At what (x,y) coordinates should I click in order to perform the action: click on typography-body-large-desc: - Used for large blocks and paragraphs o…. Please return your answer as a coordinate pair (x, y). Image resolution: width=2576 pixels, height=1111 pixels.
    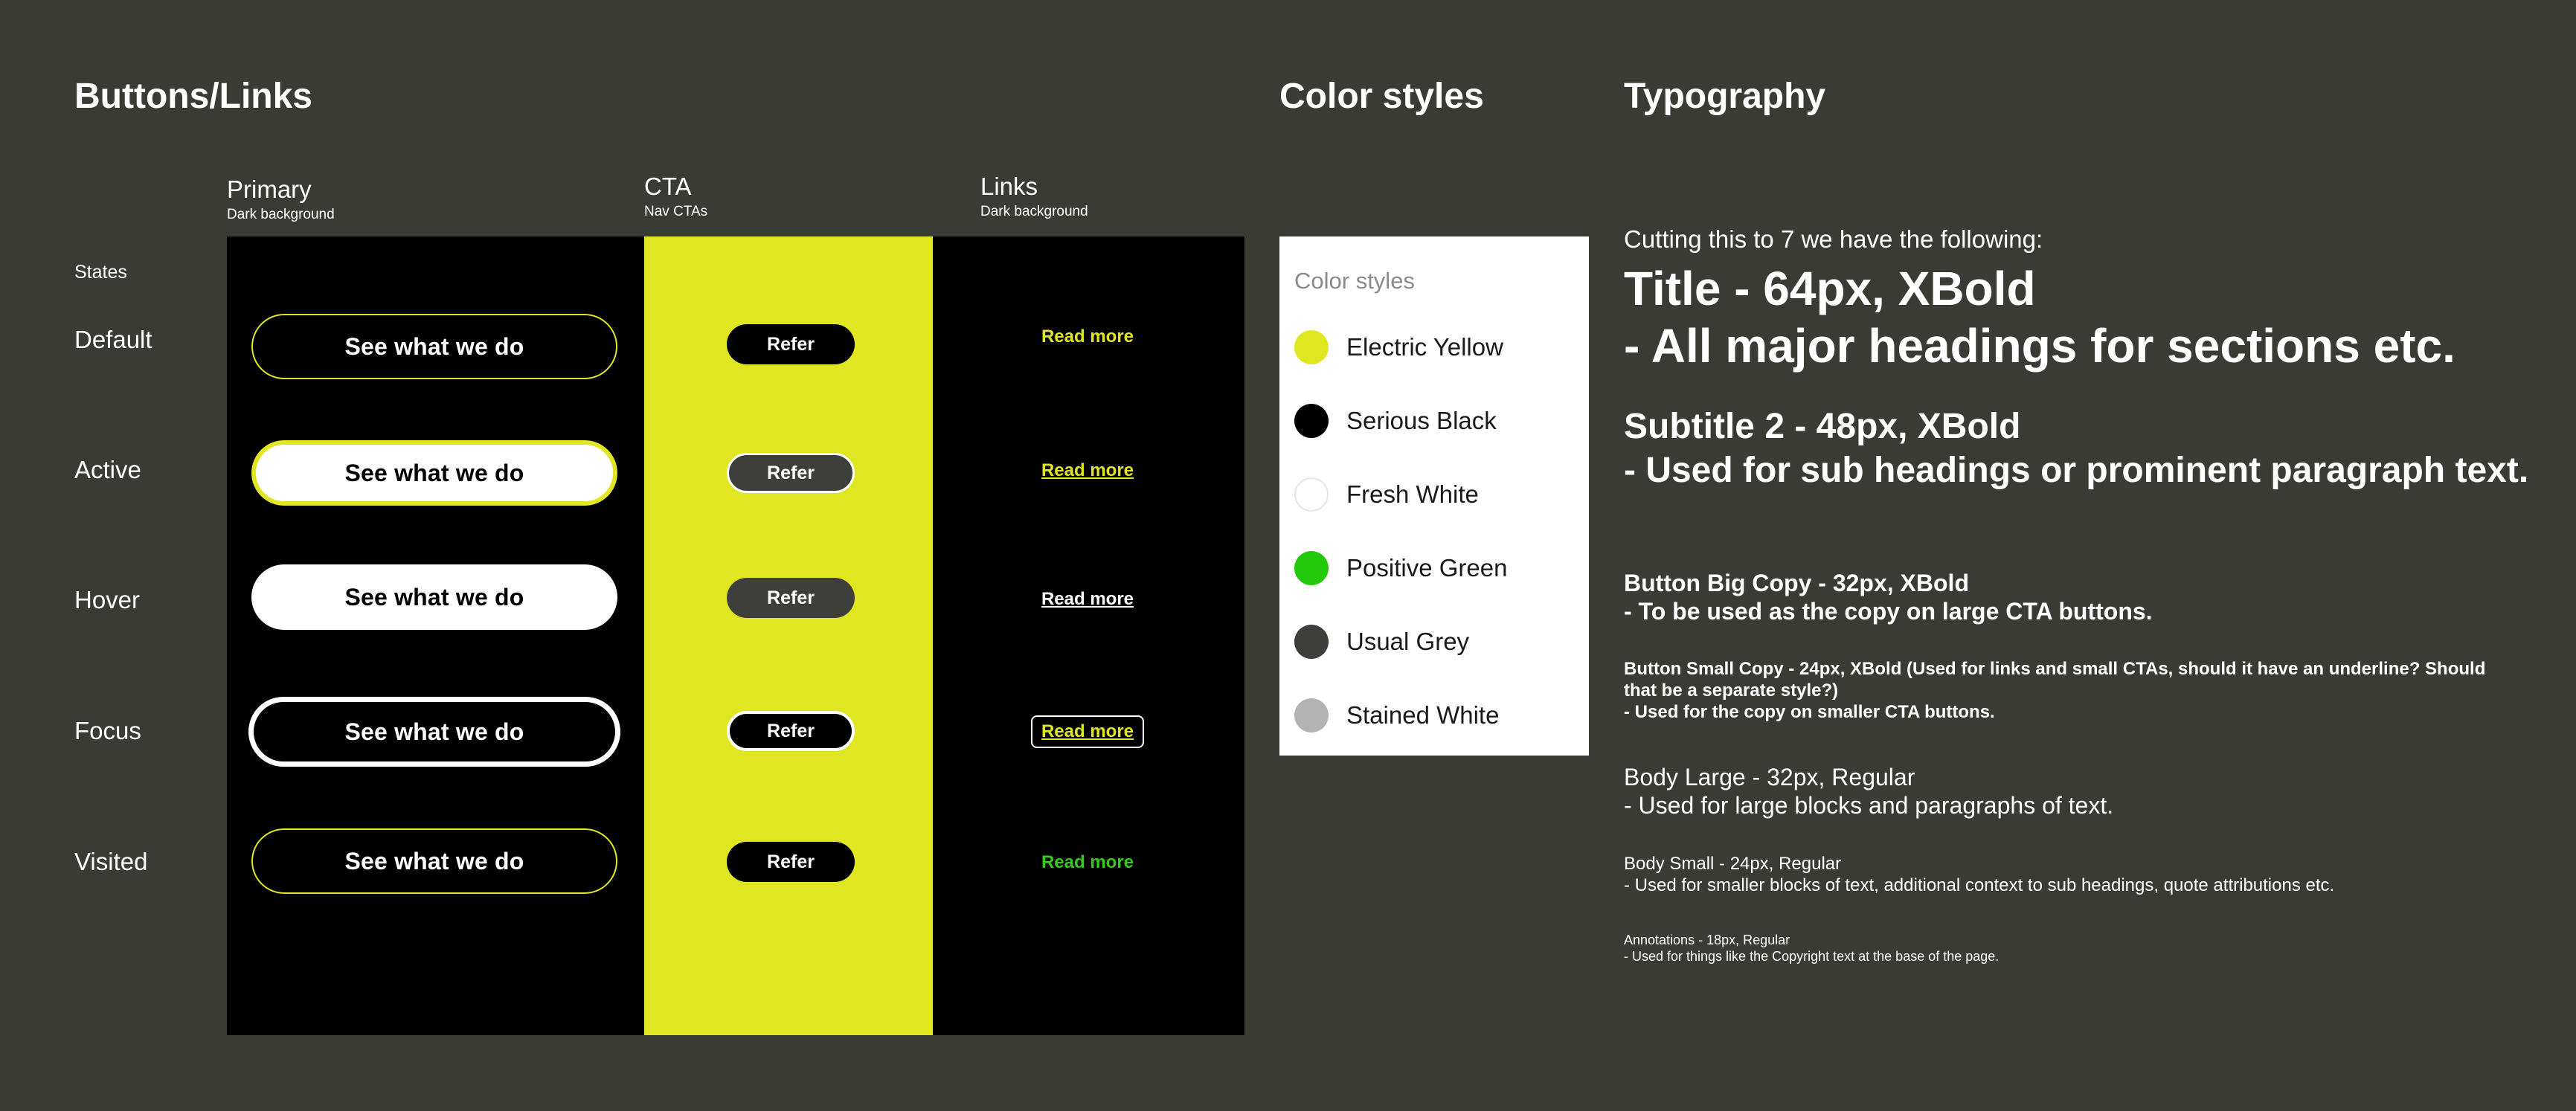
    Looking at the image, I should click on (1869, 805).